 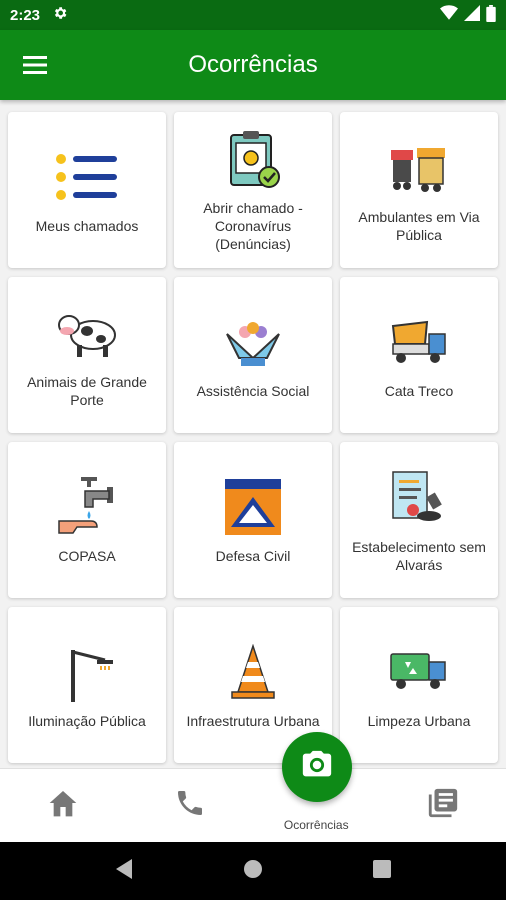 I want to click on street-vendor-icon, so click(x=419, y=168).